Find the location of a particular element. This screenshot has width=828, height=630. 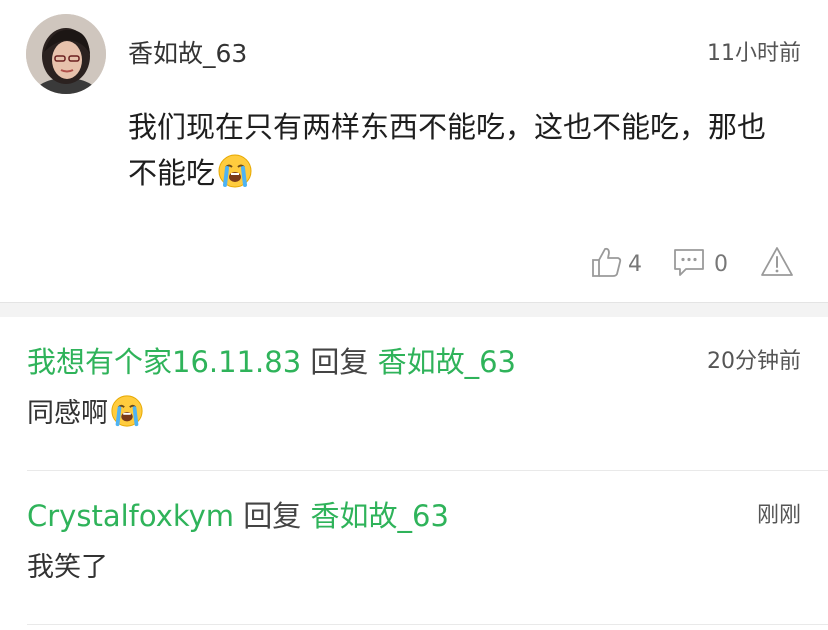

comment-actions: 4 0 is located at coordinates (414, 264).